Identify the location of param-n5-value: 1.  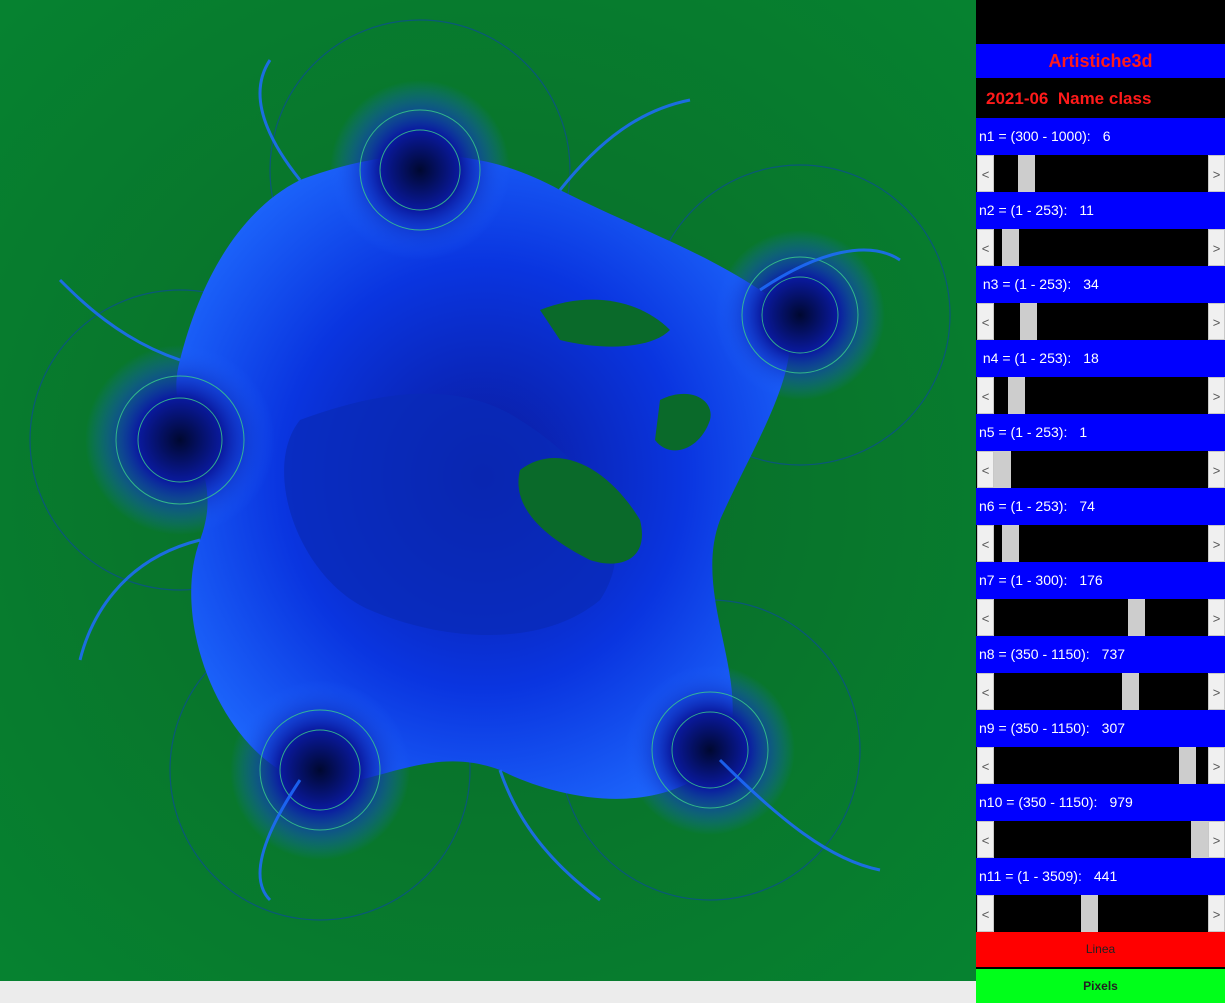
(1083, 432).